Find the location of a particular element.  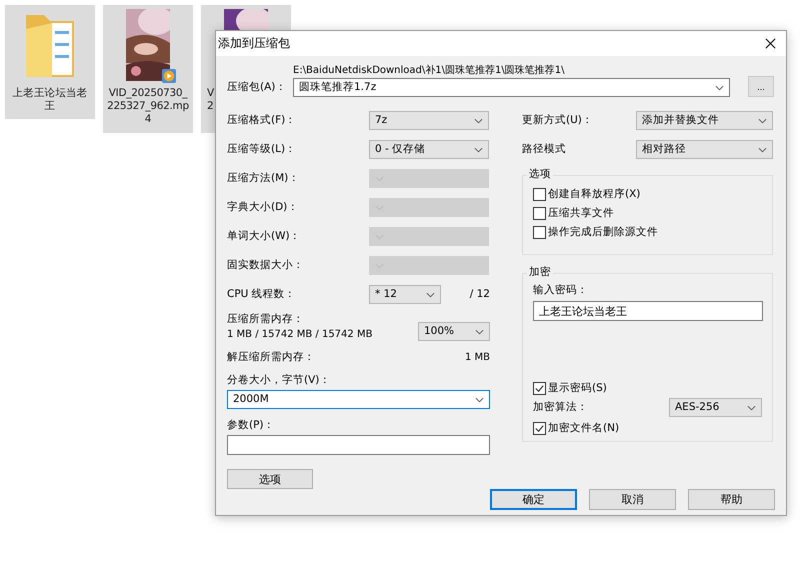

dropdown: 7z is located at coordinates (429, 120).